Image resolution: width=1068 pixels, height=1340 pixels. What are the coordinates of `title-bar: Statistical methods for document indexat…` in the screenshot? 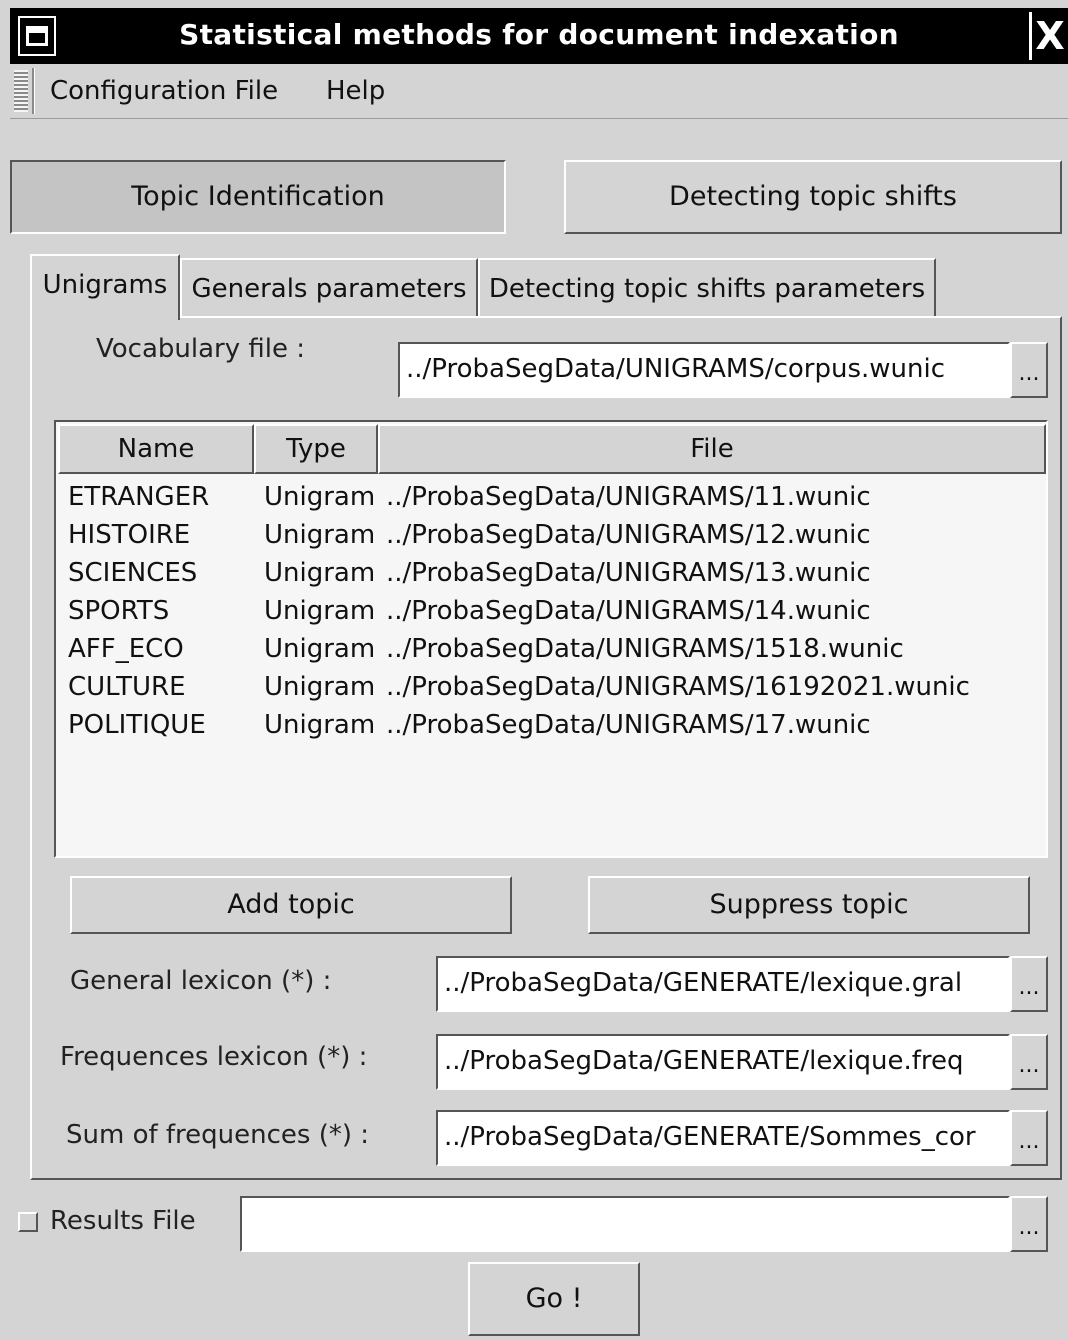 It's located at (539, 36).